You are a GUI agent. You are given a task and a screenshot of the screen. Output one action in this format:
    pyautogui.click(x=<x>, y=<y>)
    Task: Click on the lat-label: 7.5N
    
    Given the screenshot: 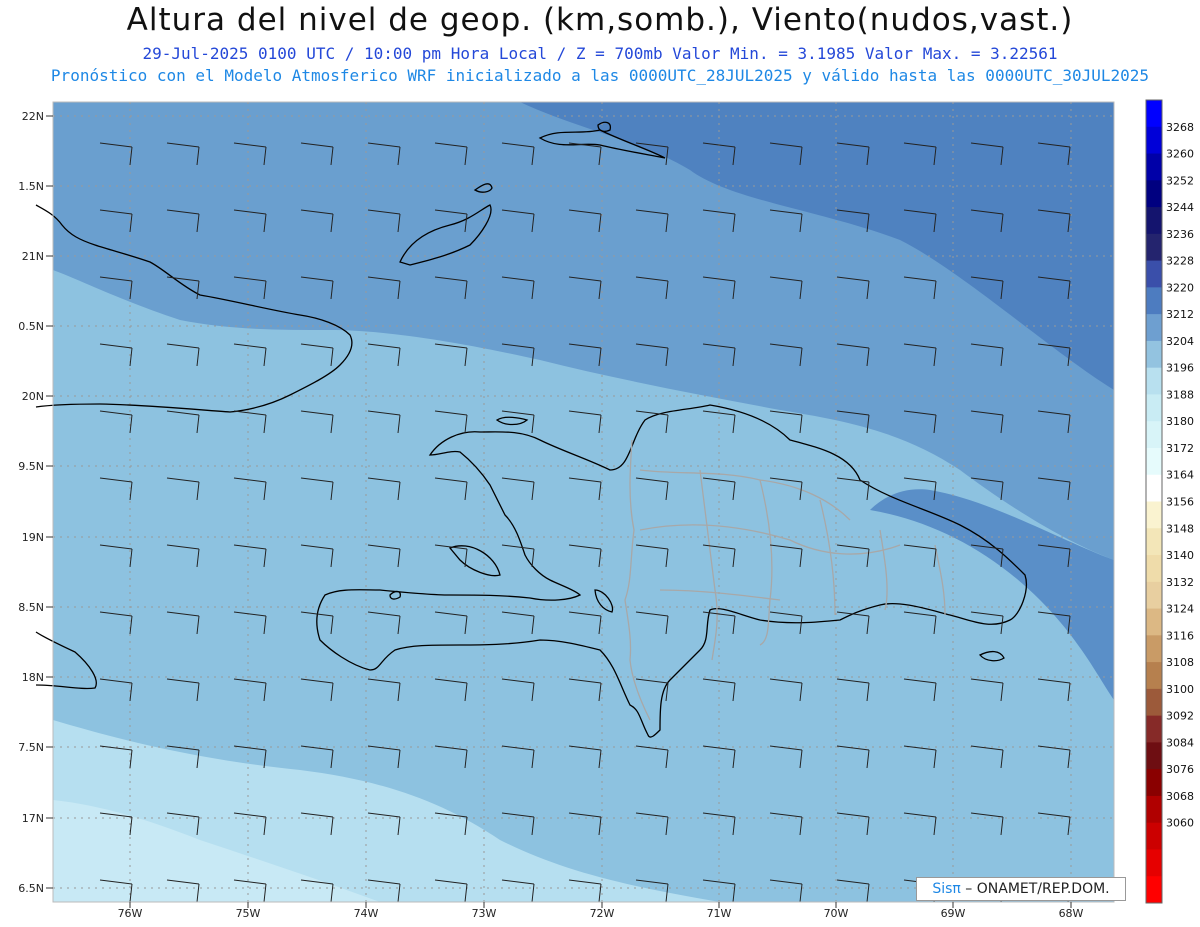 What is the action you would take?
    pyautogui.click(x=31, y=747)
    